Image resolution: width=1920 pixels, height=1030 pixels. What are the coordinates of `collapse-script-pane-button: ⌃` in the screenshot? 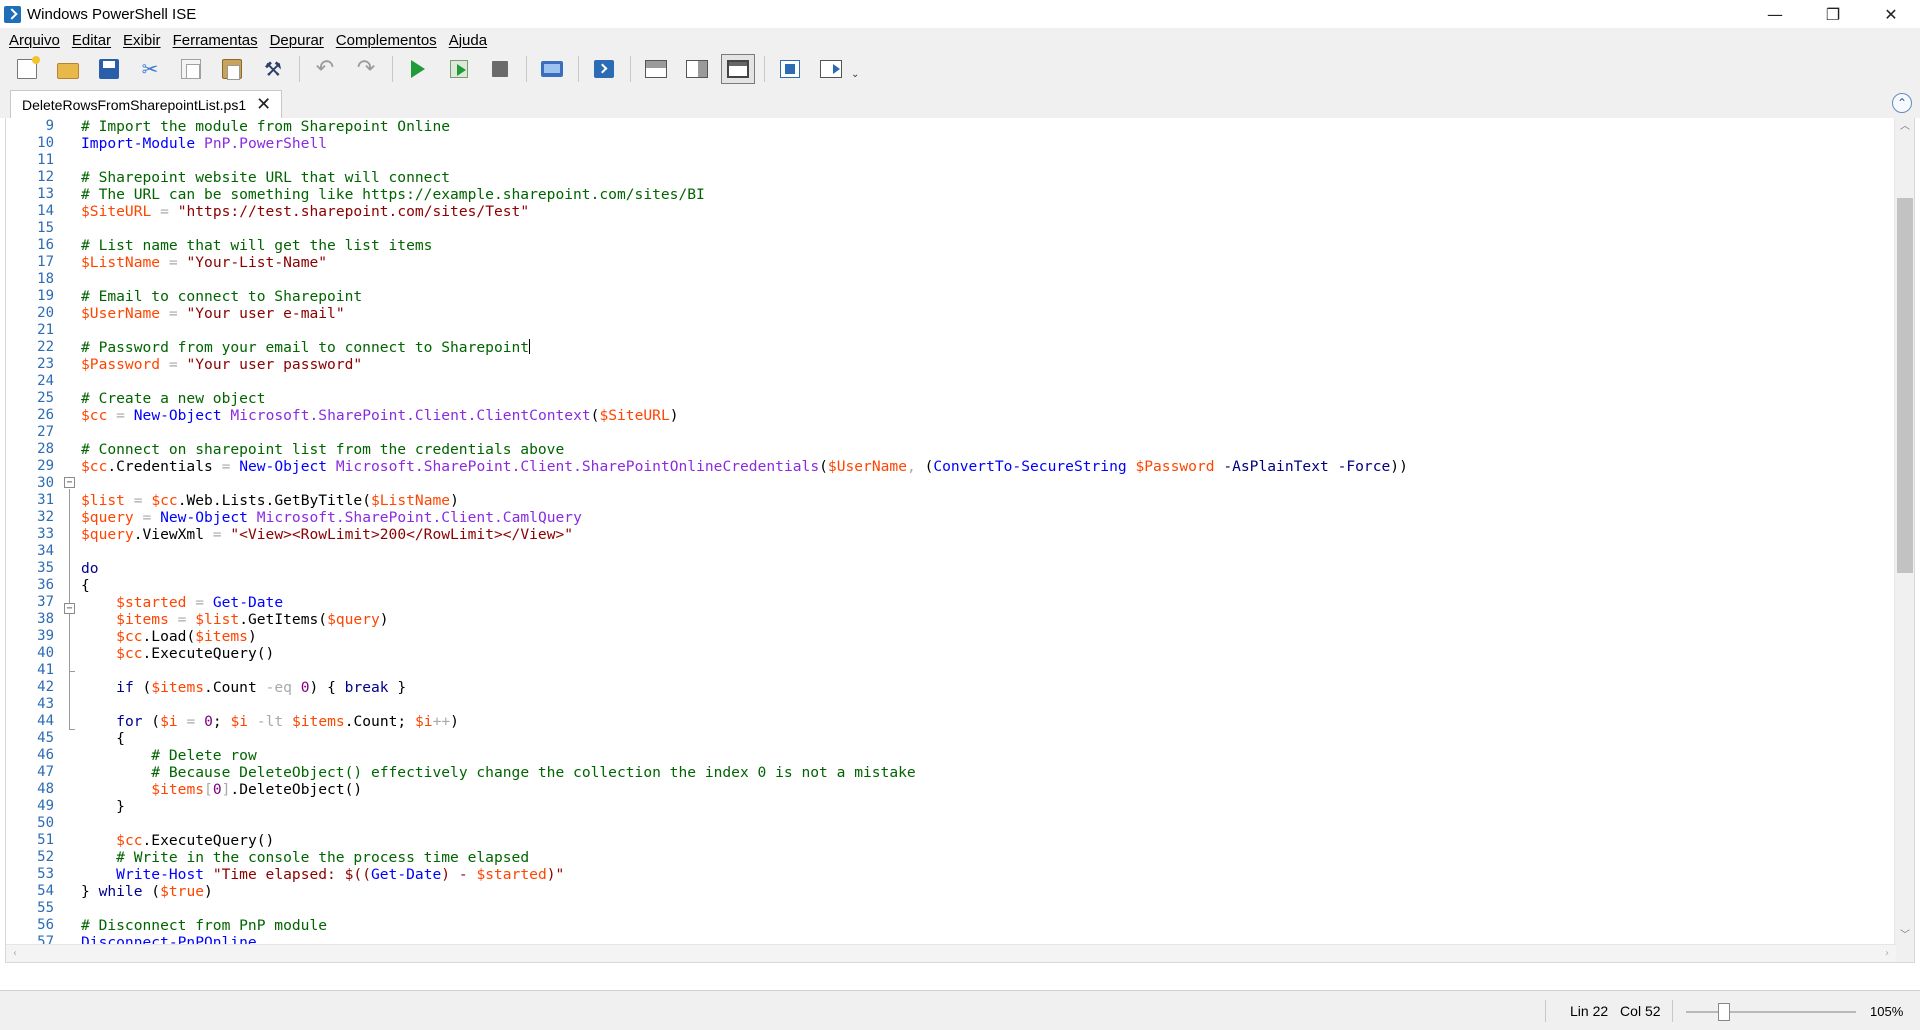 It's located at (1902, 103).